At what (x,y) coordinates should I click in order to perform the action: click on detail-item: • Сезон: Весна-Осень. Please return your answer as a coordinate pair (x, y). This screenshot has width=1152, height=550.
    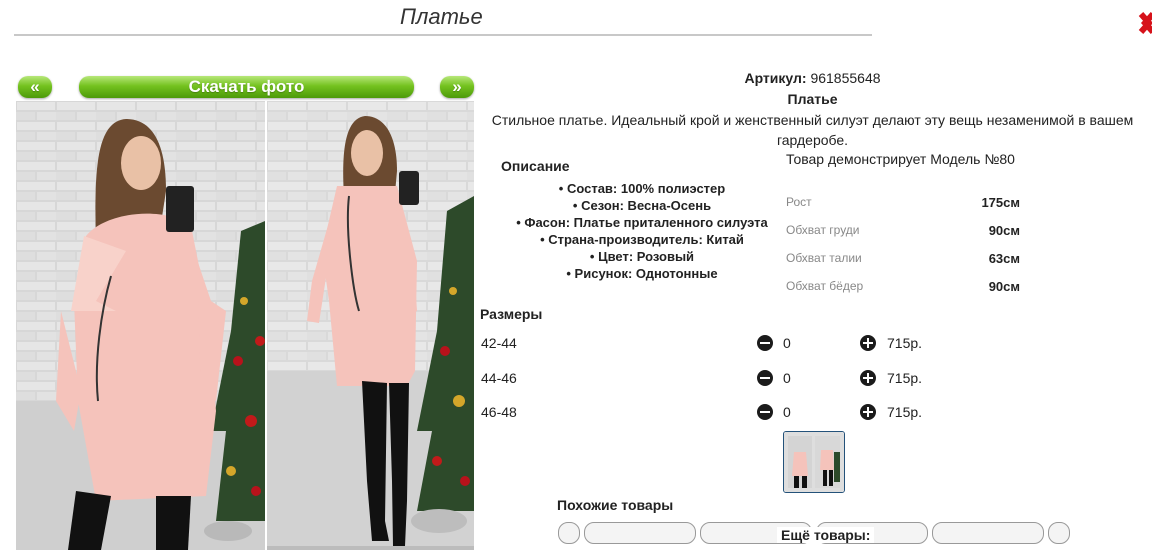
    Looking at the image, I should click on (642, 205).